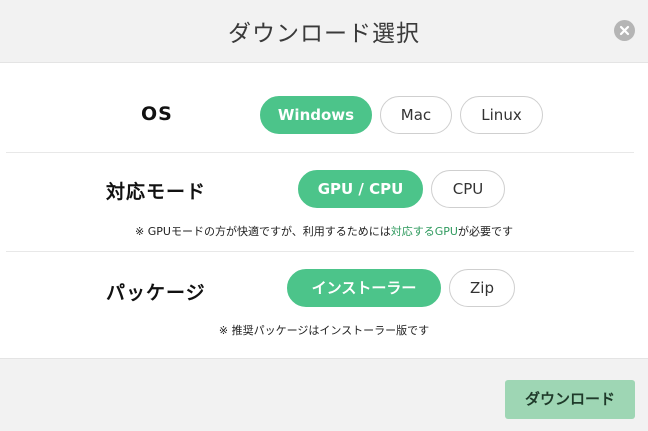 This screenshot has height=431, width=648. Describe the element at coordinates (360, 189) in the screenshot. I see `mode-option-gpu-cpu: GPU / CPU` at that location.